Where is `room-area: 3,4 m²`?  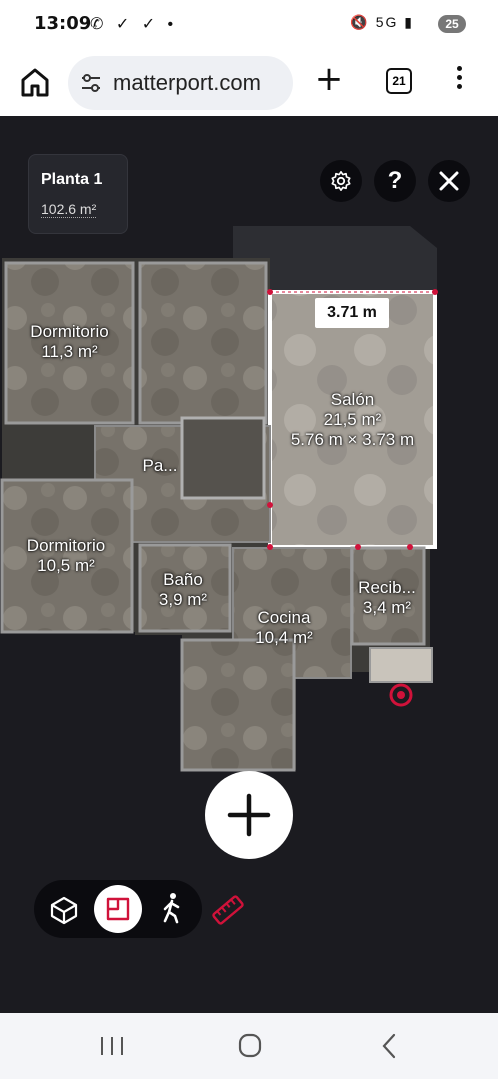
room-area: 3,4 m² is located at coordinates (387, 607).